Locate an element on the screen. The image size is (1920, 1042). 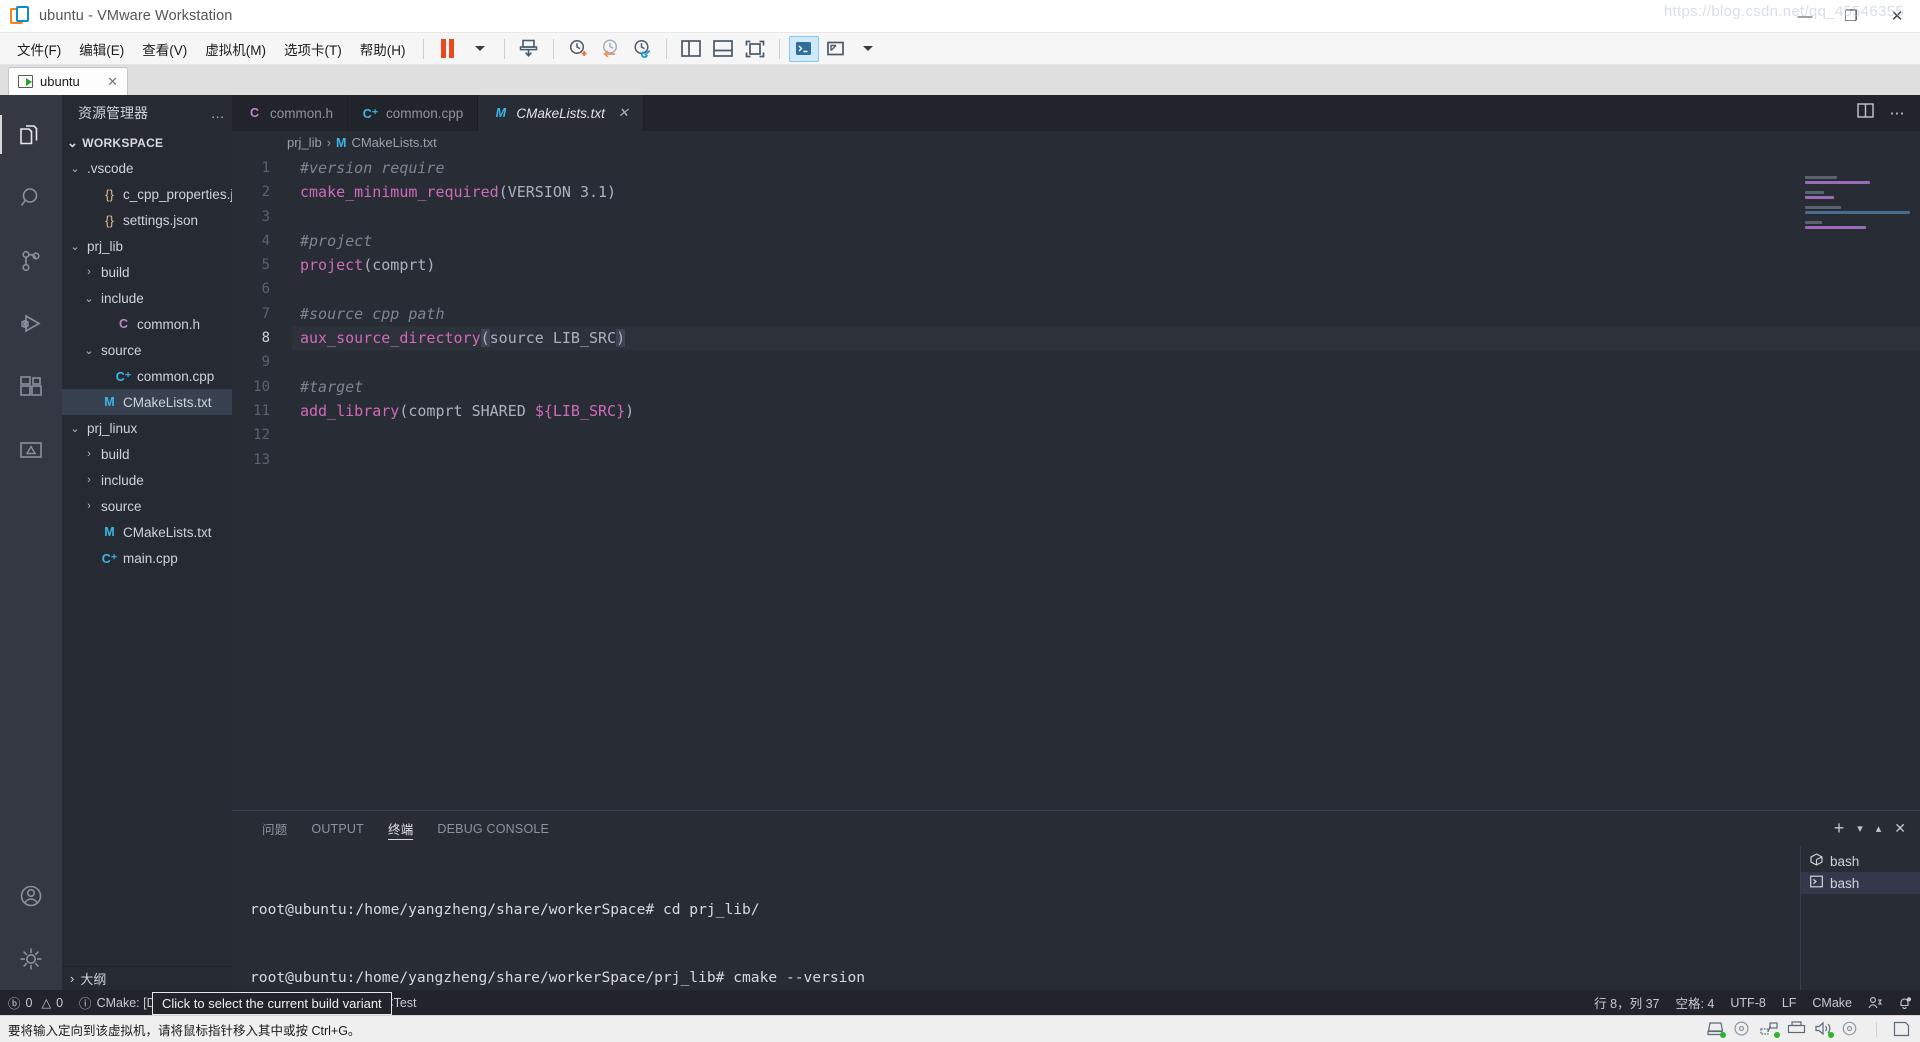
activity-source-control is located at coordinates (31, 260).